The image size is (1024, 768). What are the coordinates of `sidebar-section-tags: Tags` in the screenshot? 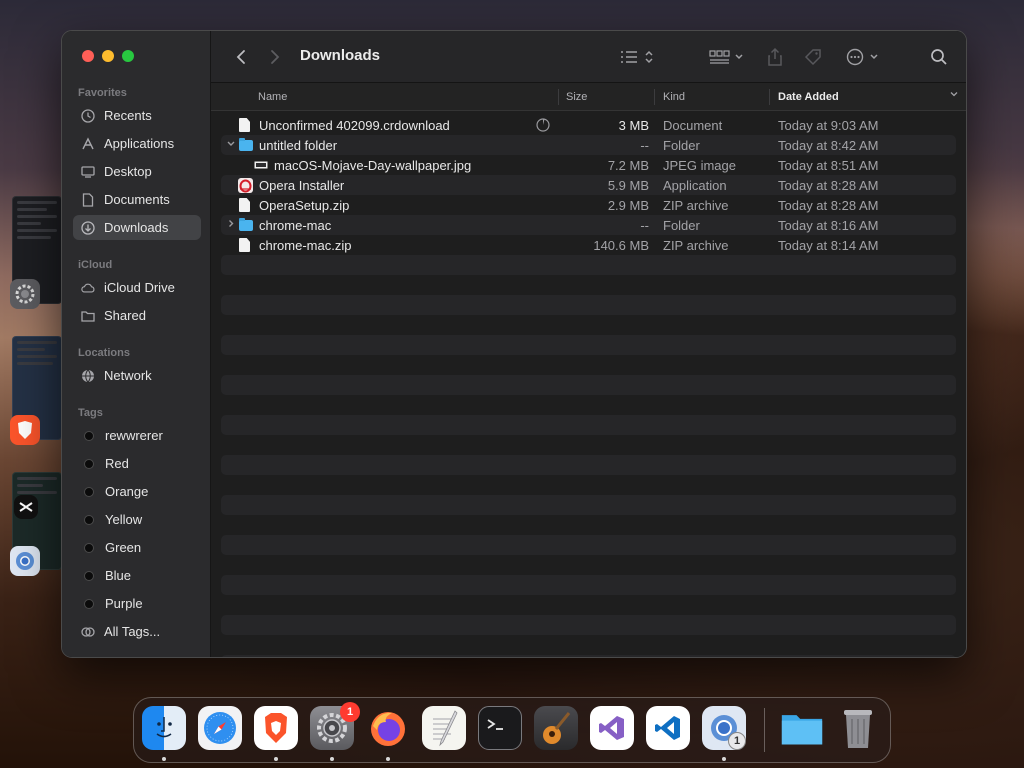 It's located at (90, 413).